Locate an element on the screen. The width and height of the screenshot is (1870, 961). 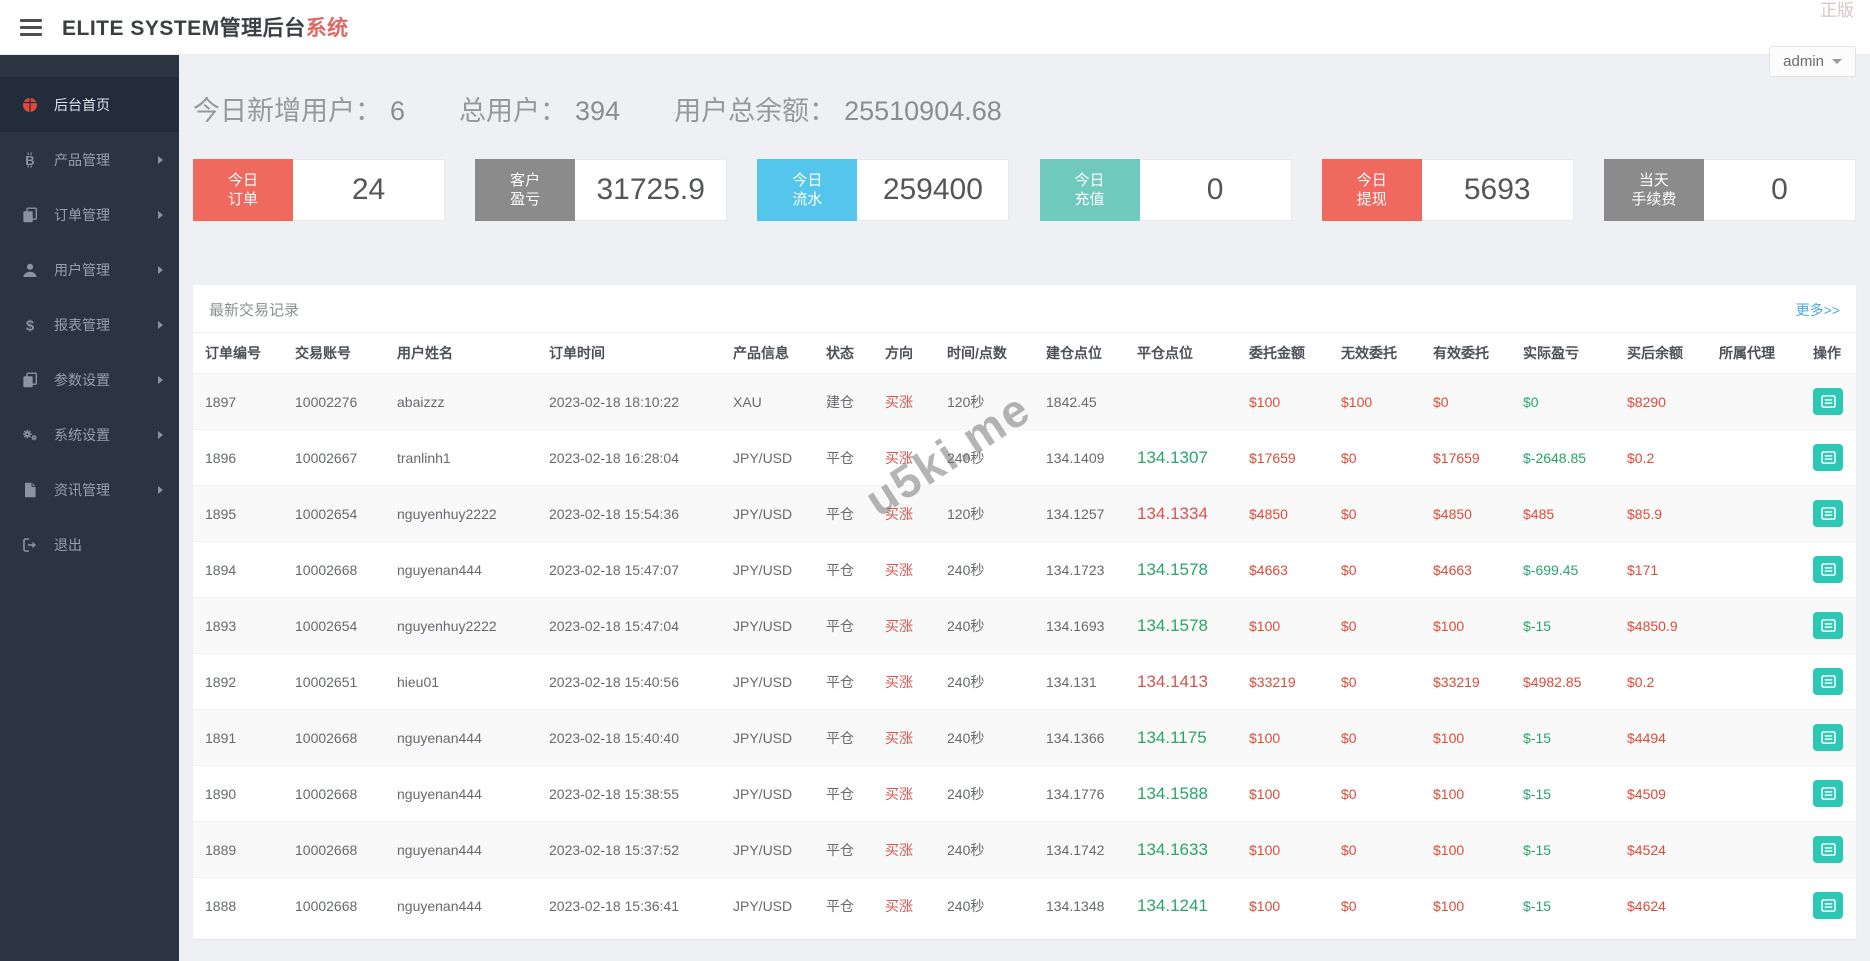
cell-user-name: tranlinh1 is located at coordinates (461, 457).